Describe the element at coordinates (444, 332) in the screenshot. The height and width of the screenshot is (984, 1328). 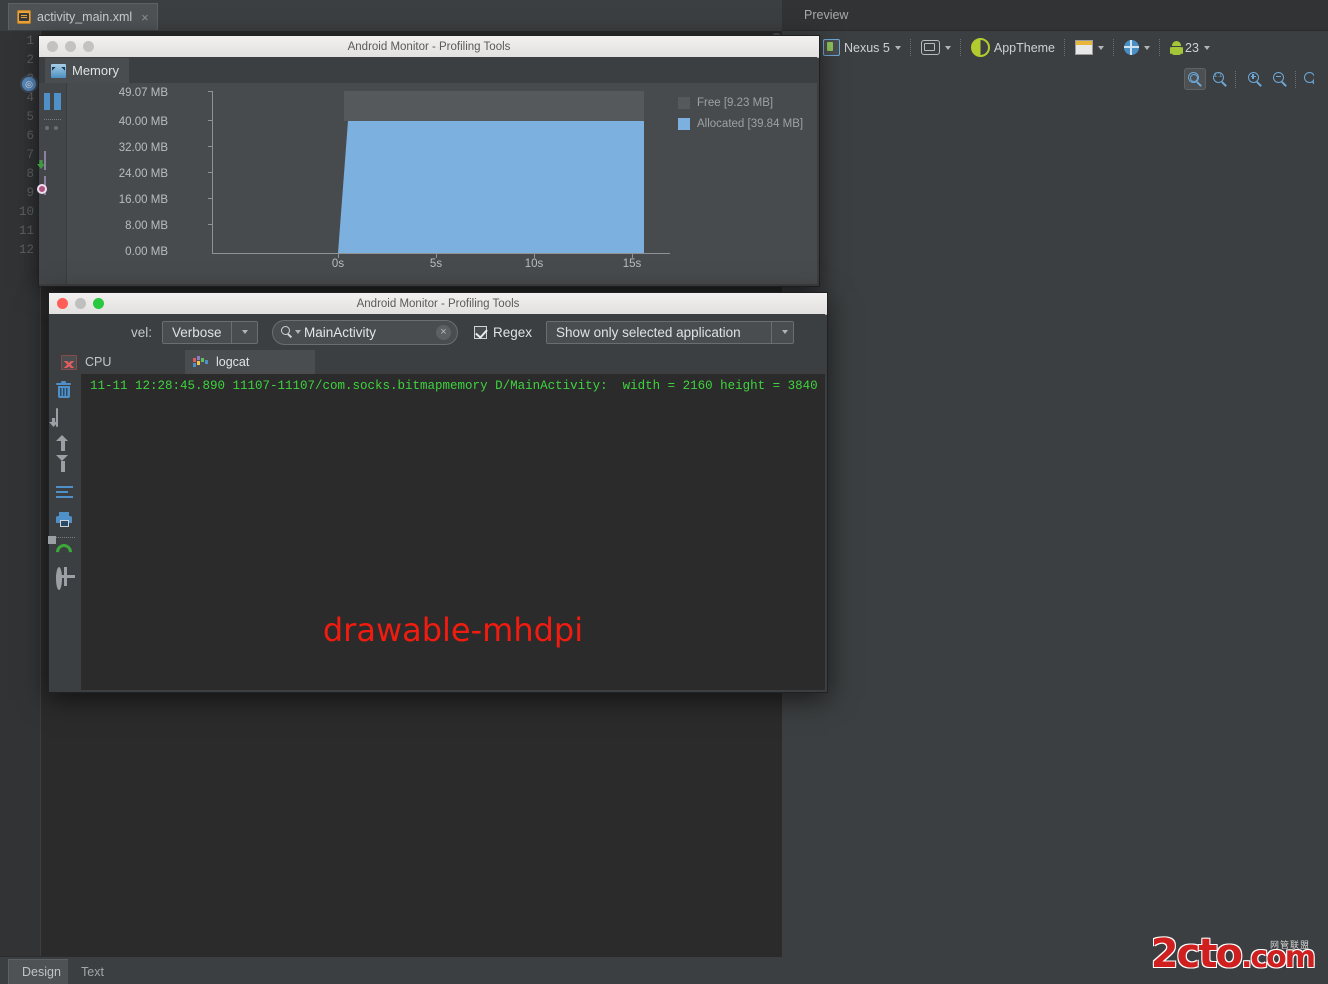
I see `clear-search-icon: ×` at that location.